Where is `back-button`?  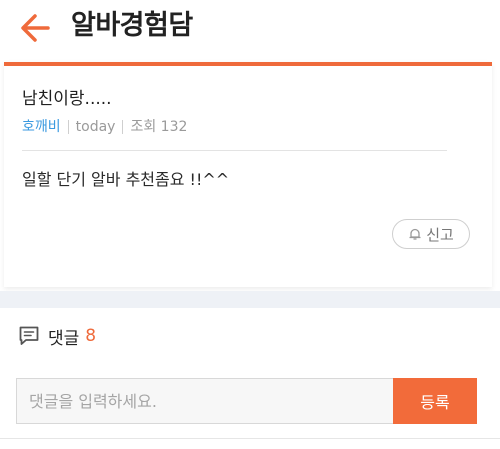
back-button is located at coordinates (38, 28).